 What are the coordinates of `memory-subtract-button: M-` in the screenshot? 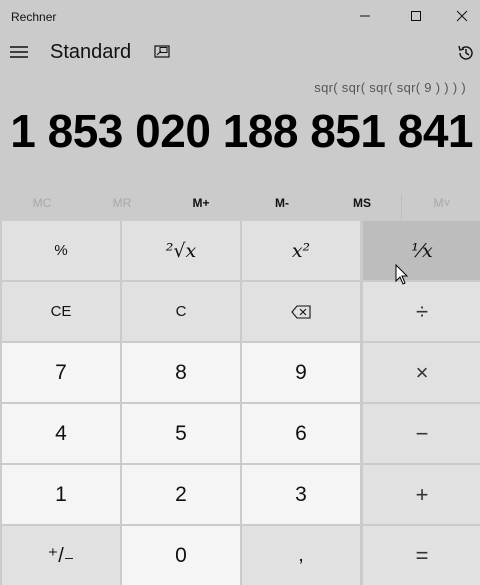 It's located at (282, 203).